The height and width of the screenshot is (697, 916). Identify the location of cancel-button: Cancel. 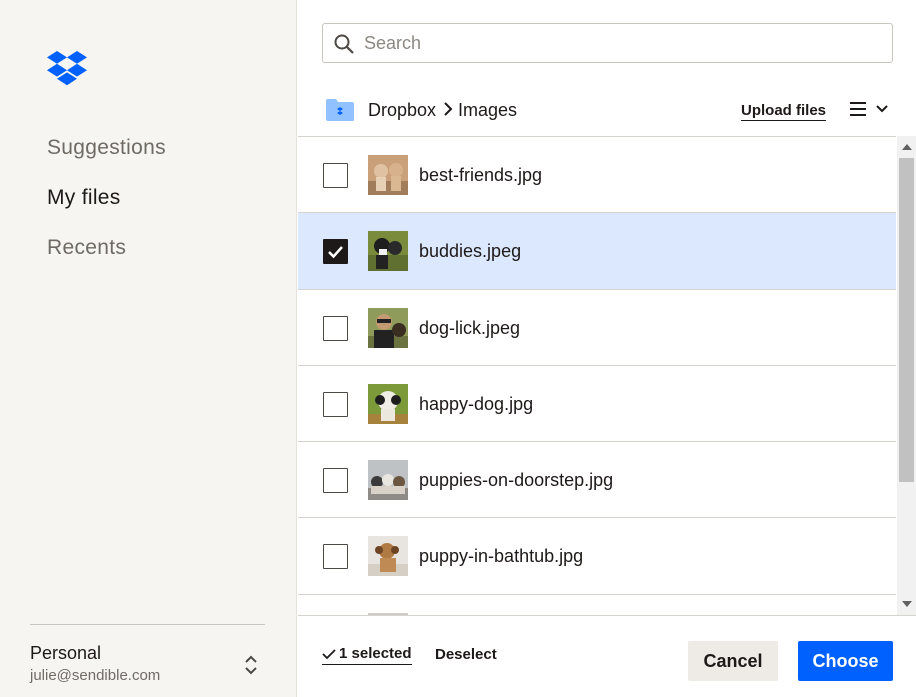
(733, 661).